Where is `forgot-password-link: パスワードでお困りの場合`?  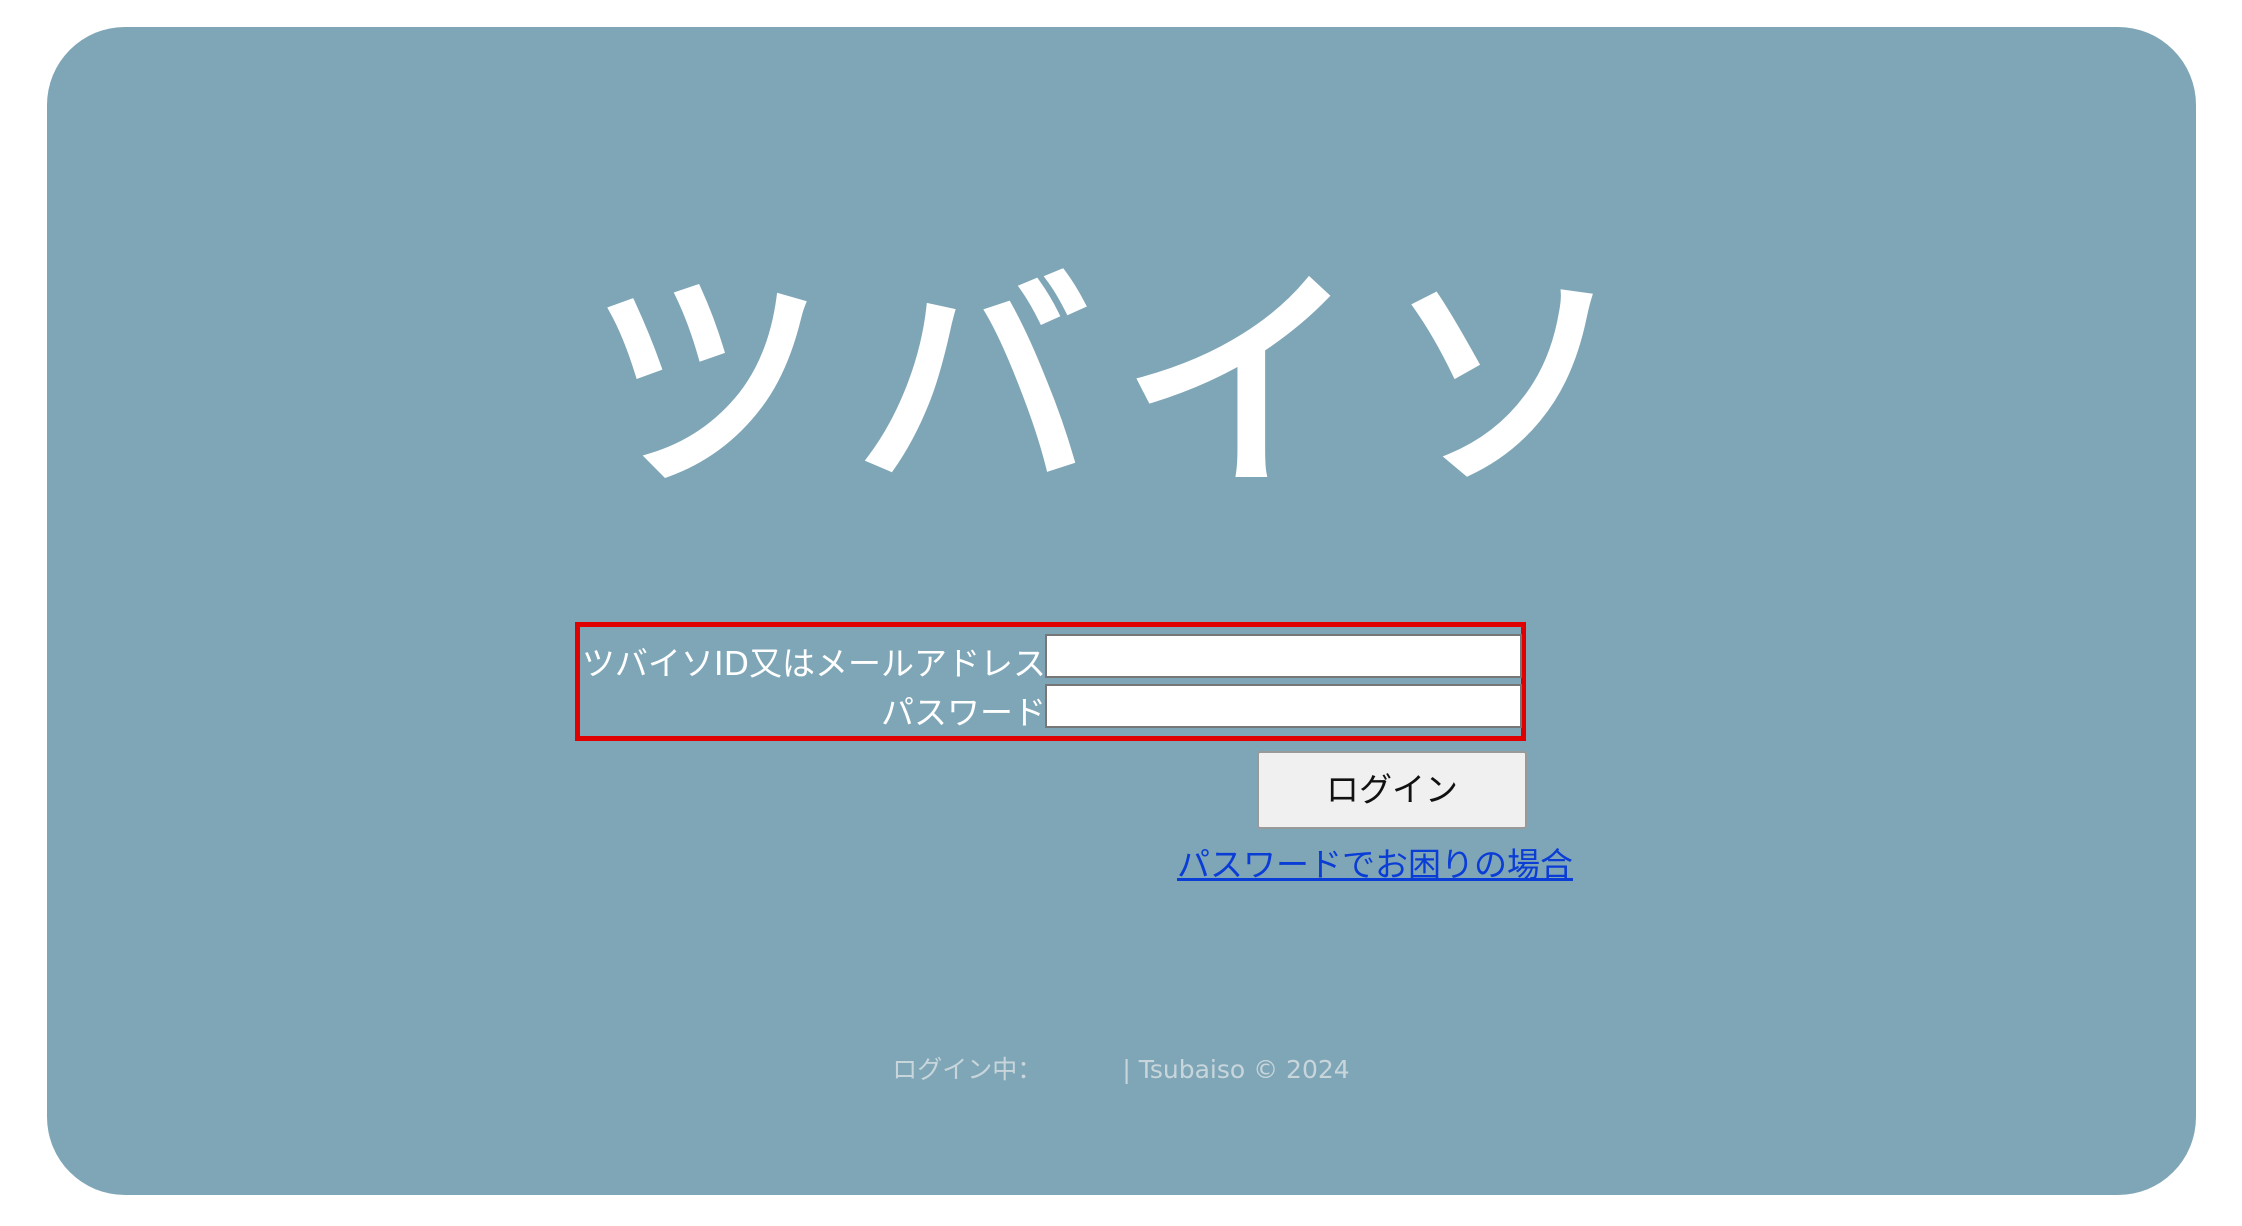
forgot-password-link: パスワードでお困りの場合 is located at coordinates (1375, 862).